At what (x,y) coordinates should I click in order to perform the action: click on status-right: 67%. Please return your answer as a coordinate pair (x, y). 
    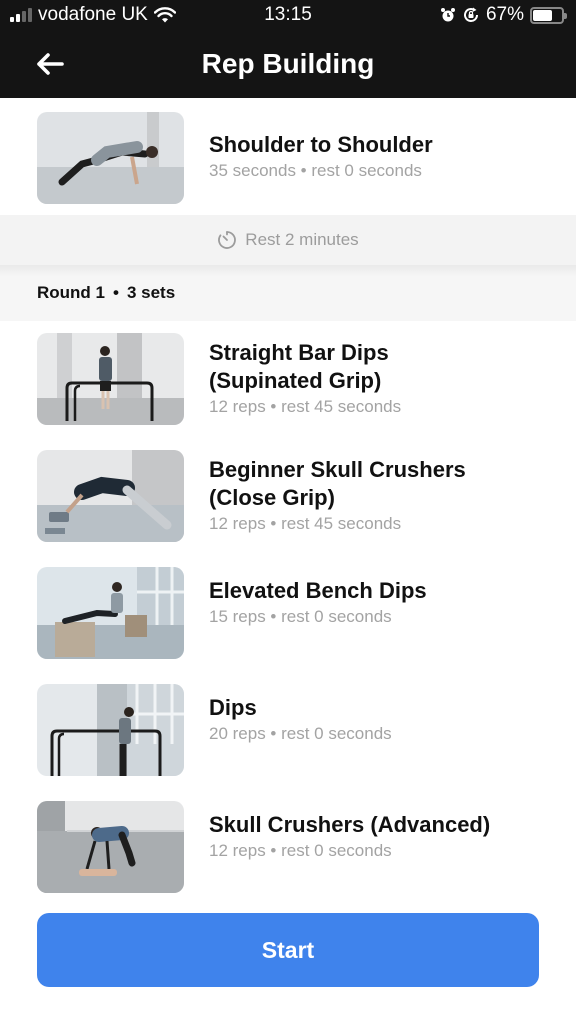
    Looking at the image, I should click on (503, 15).